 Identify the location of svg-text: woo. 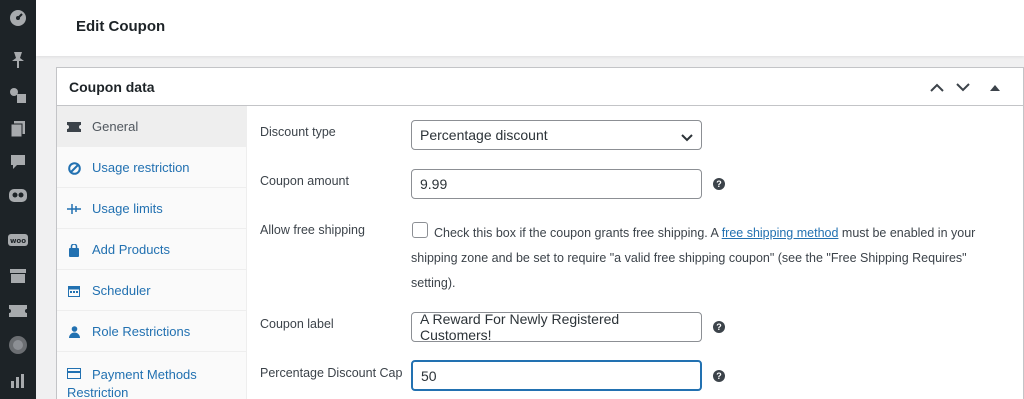
(18, 241).